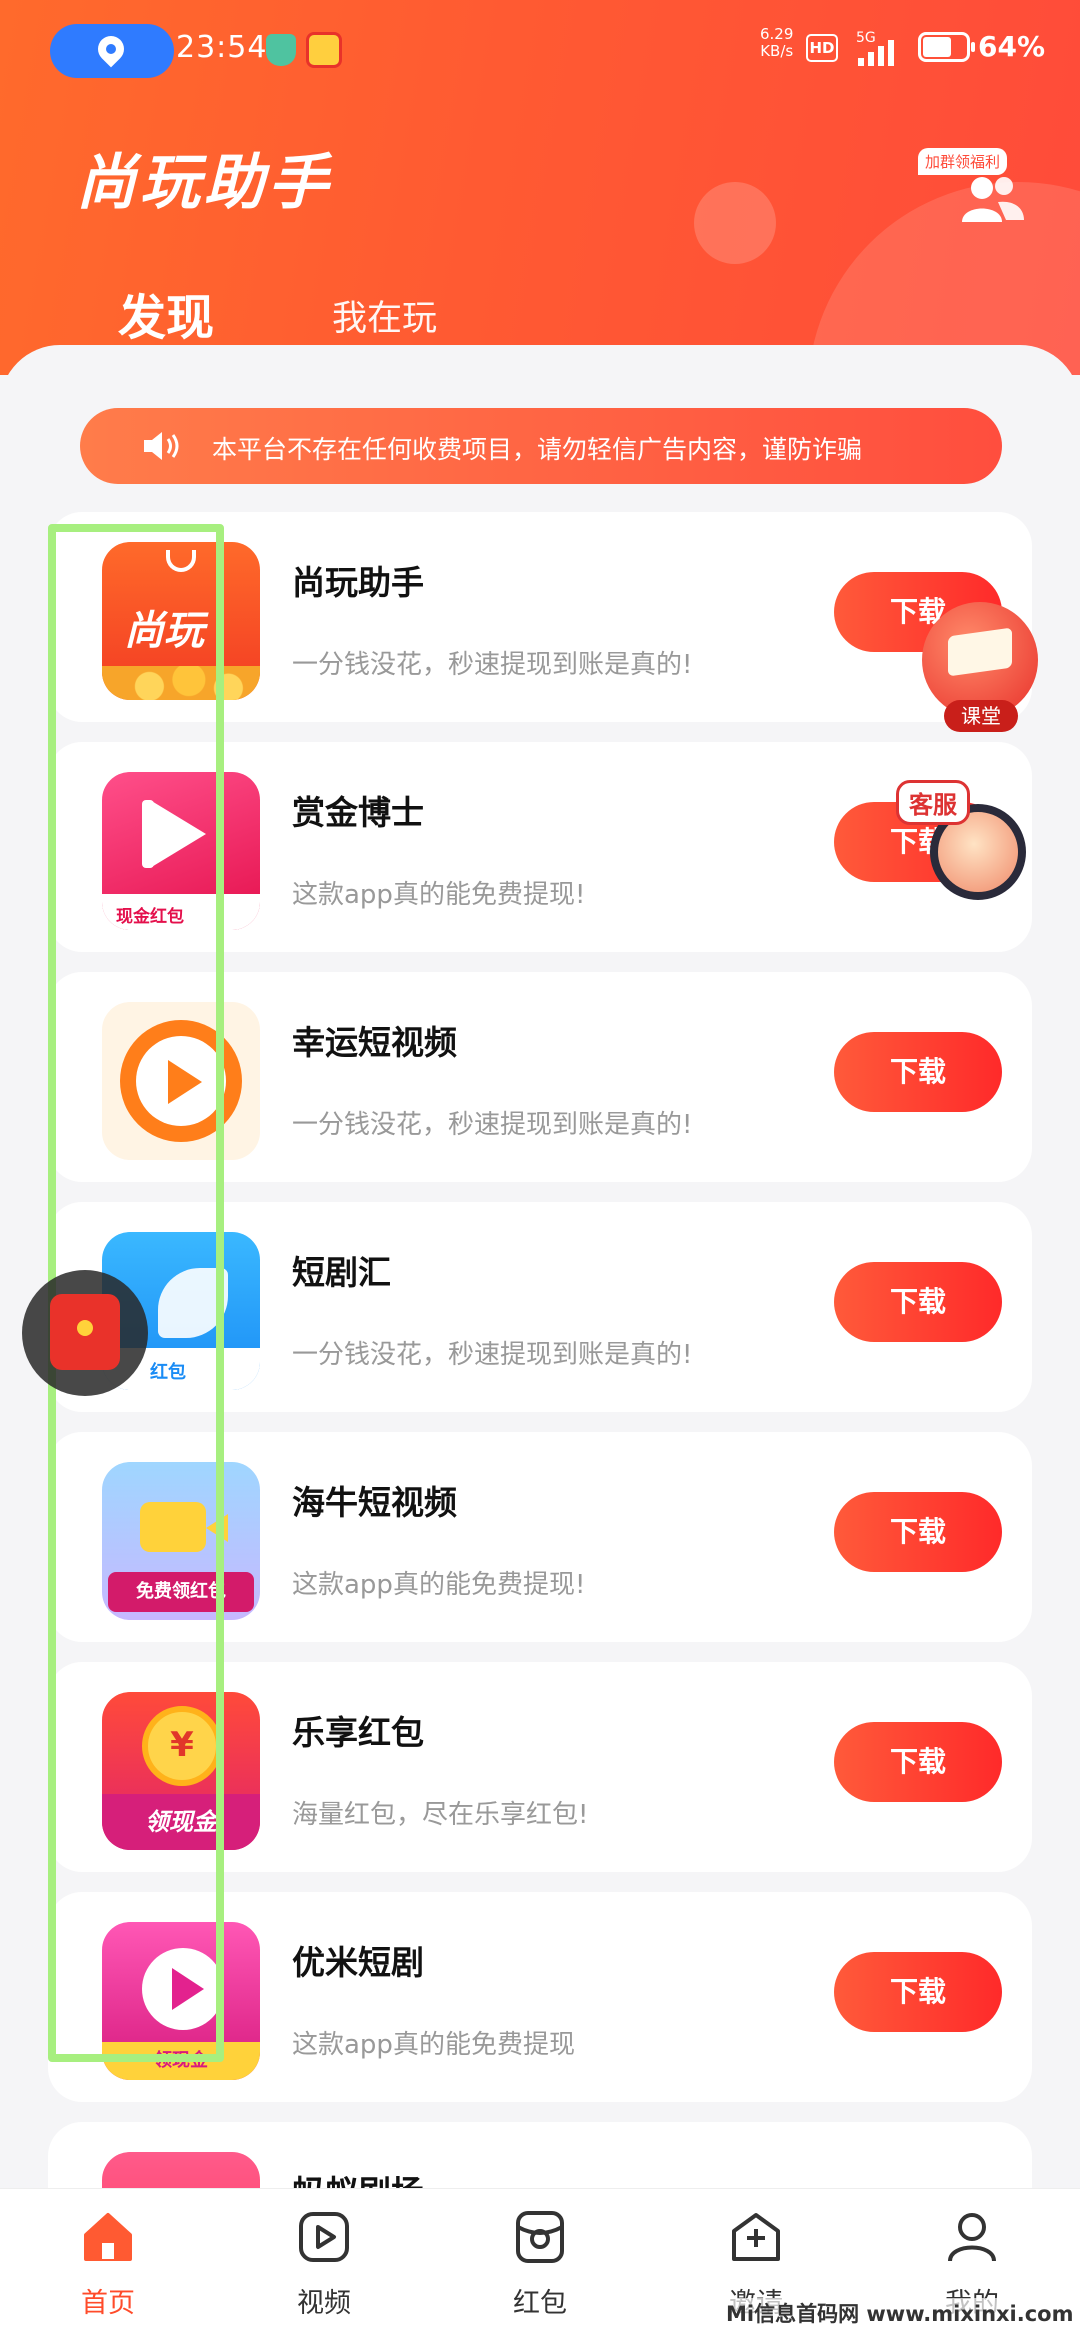  Describe the element at coordinates (540, 847) in the screenshot. I see `app-card: 现金红包 赏金博士 这款app真的能免费提现! 下载` at that location.